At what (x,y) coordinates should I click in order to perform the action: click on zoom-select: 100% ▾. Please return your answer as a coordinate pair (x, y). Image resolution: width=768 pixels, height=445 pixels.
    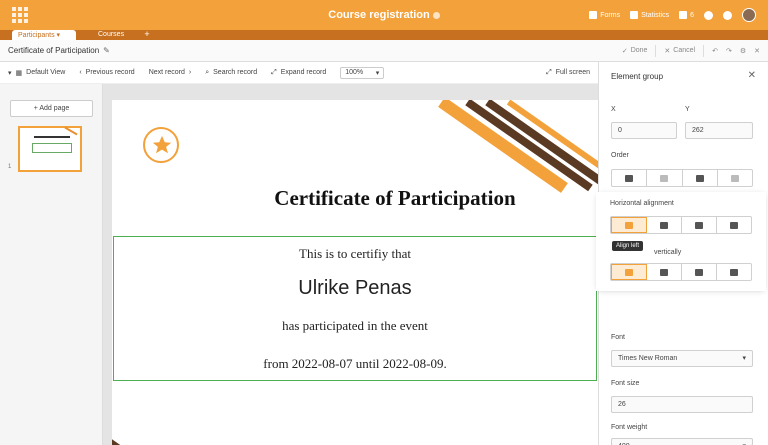
    Looking at the image, I should click on (362, 72).